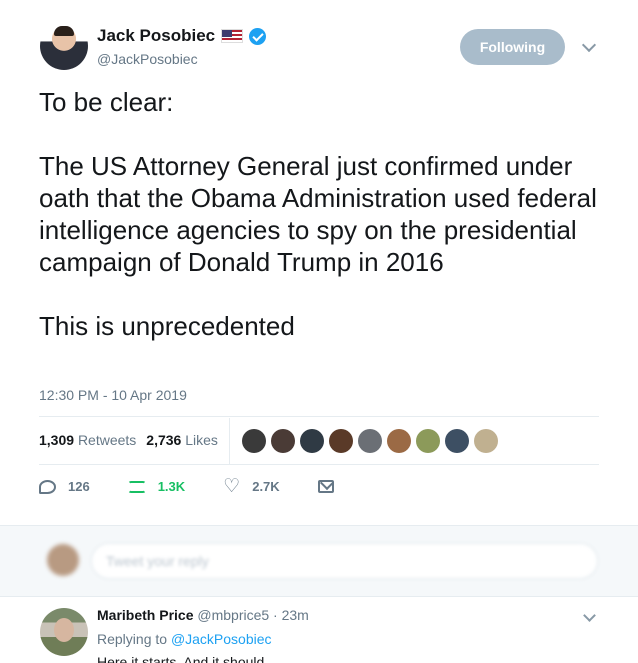 This screenshot has height=663, width=638. I want to click on replying-to: Replying to @JackPosobiec, so click(184, 639).